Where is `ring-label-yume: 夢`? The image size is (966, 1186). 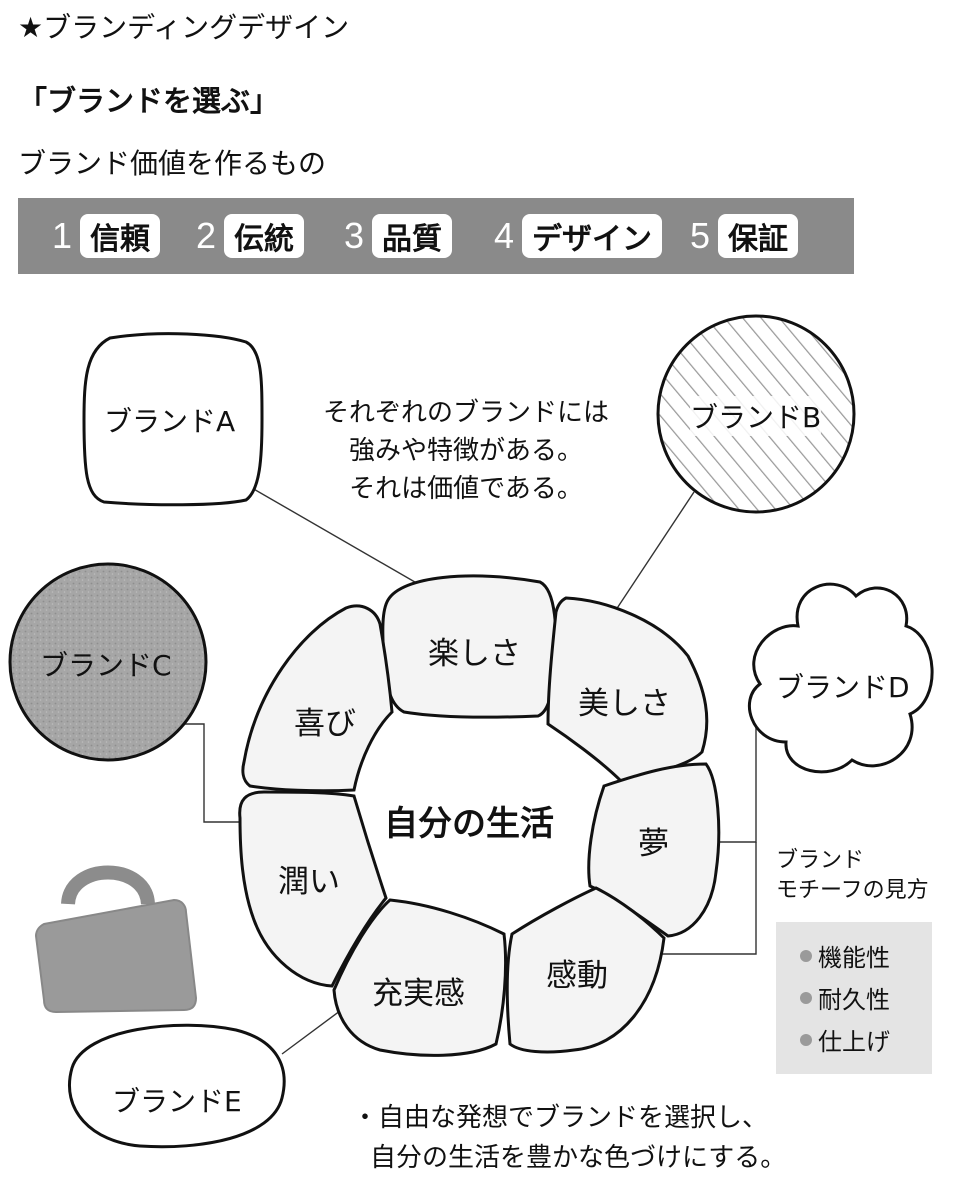 ring-label-yume: 夢 is located at coordinates (653, 844).